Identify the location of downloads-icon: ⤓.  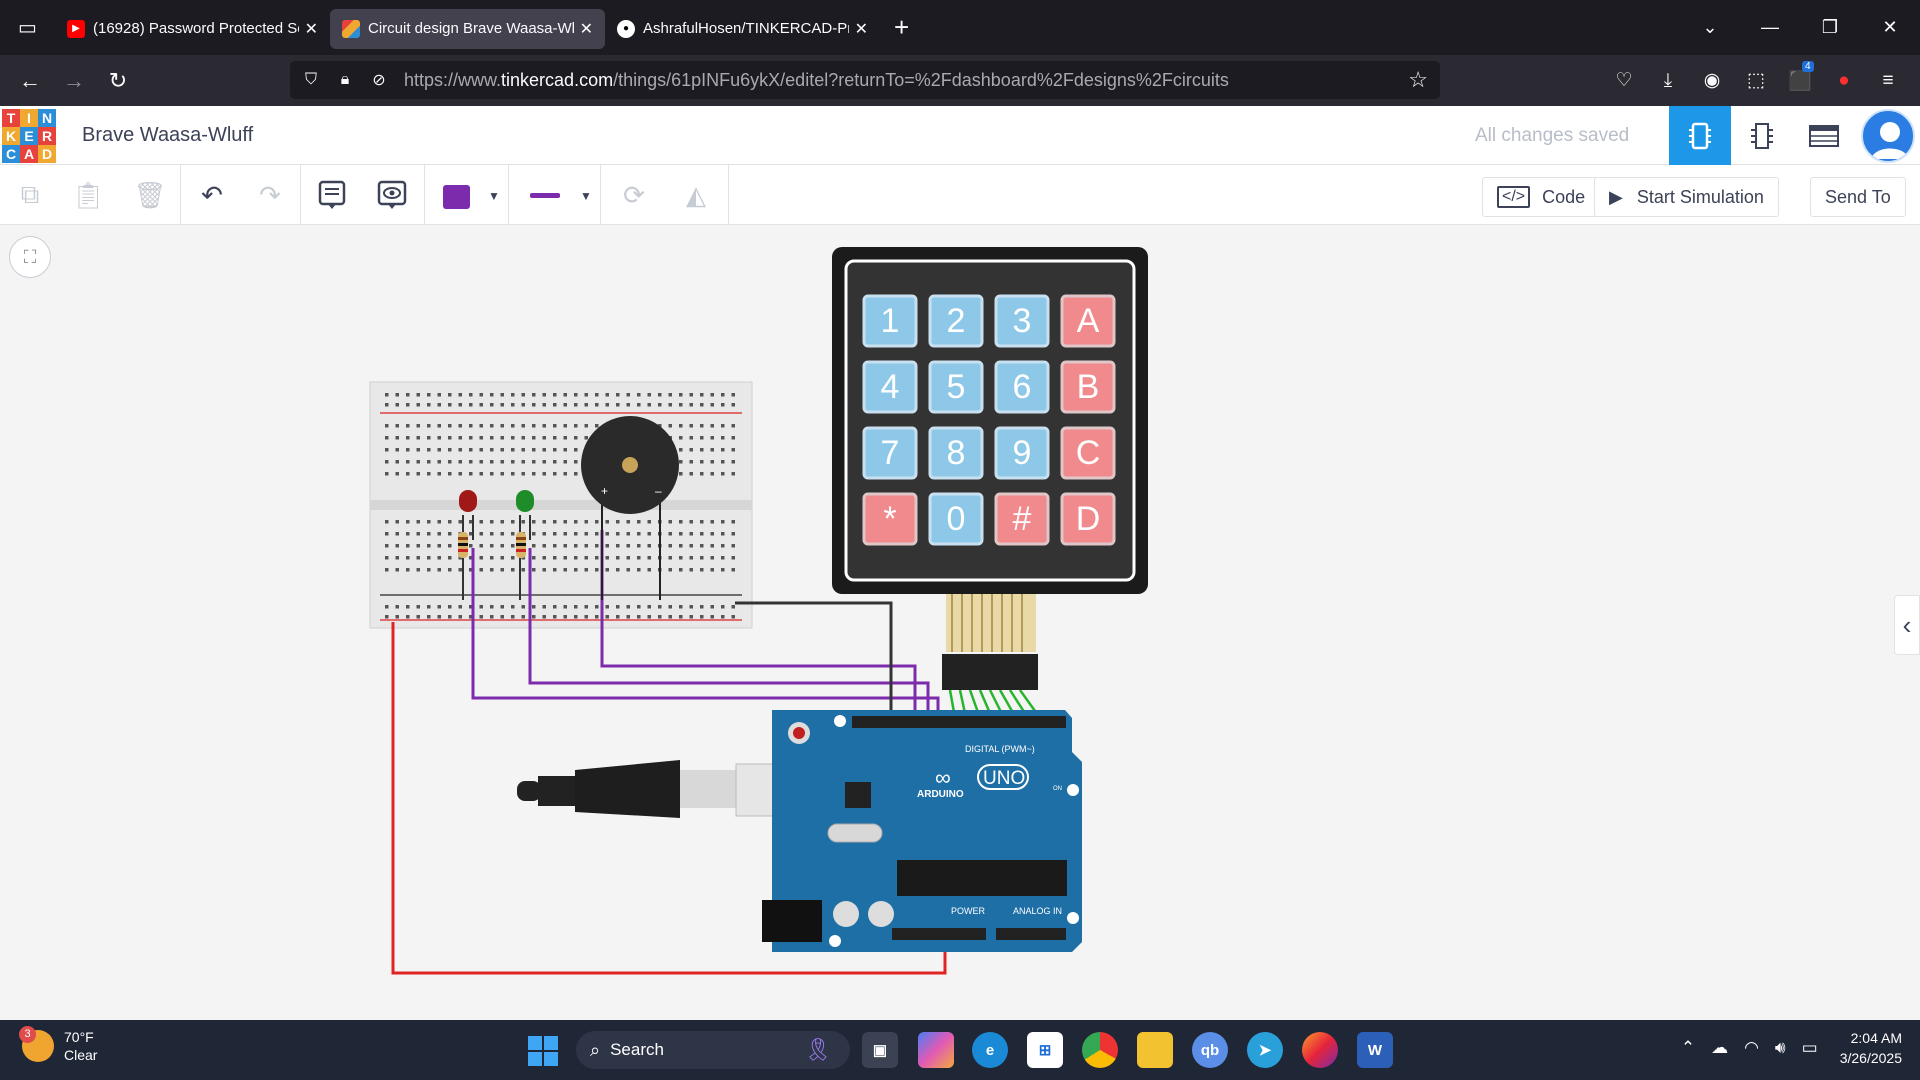
(1668, 81).